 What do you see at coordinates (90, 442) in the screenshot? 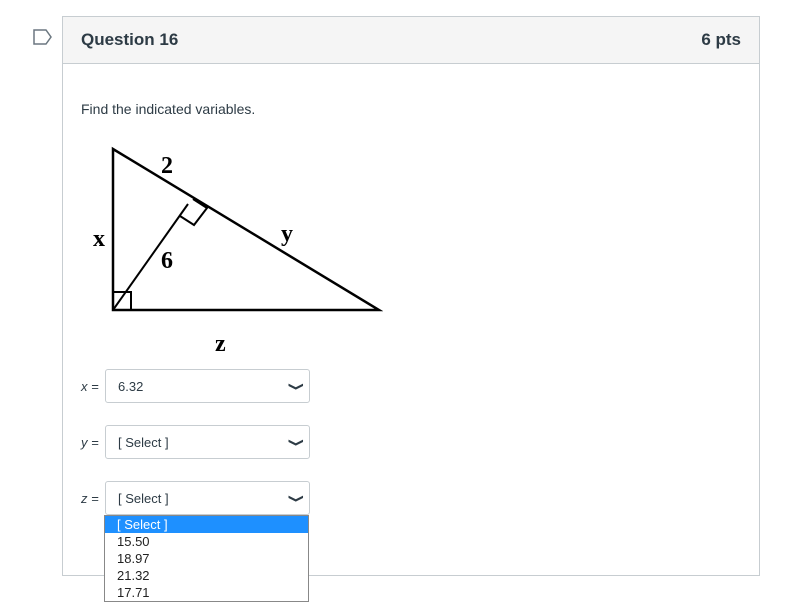
I see `answer-label: y =` at bounding box center [90, 442].